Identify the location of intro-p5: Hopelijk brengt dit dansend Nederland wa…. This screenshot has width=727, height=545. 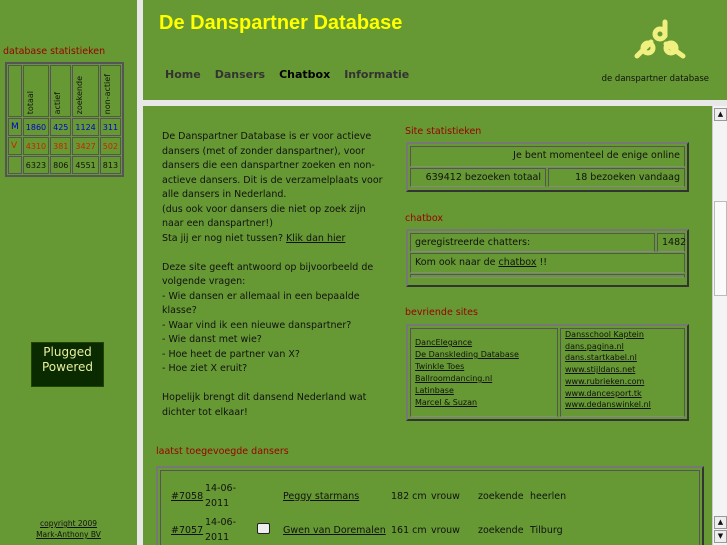
(264, 405).